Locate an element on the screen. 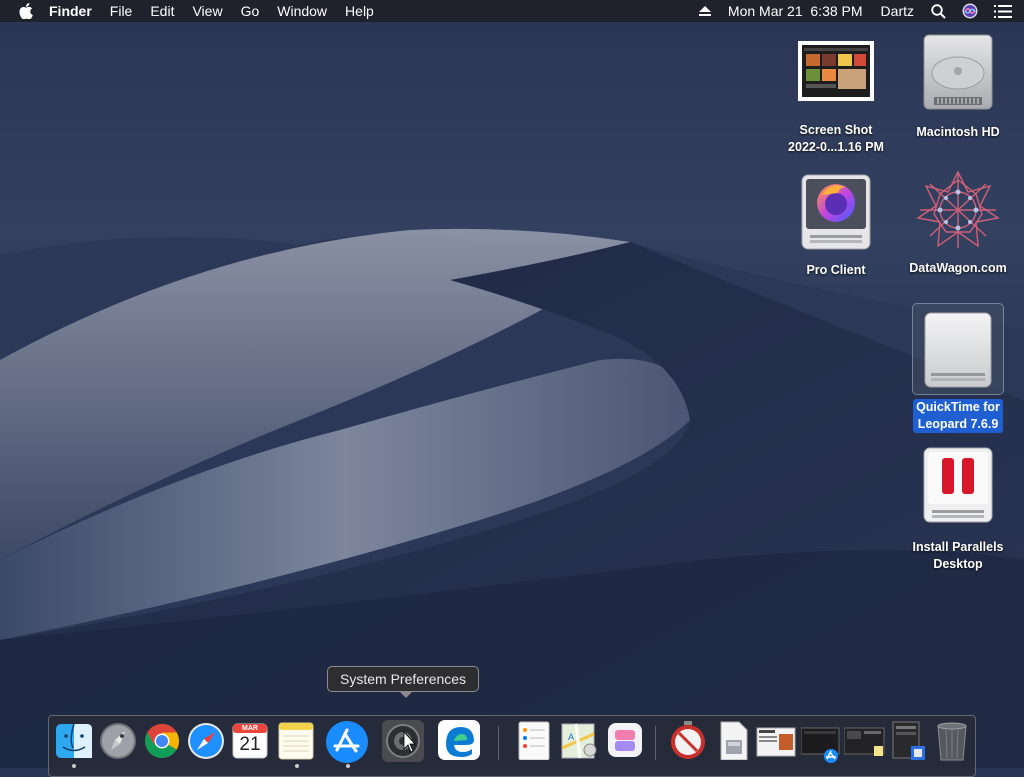 Image resolution: width=1024 pixels, height=777 pixels. dock-item-time-machine is located at coordinates (689, 741).